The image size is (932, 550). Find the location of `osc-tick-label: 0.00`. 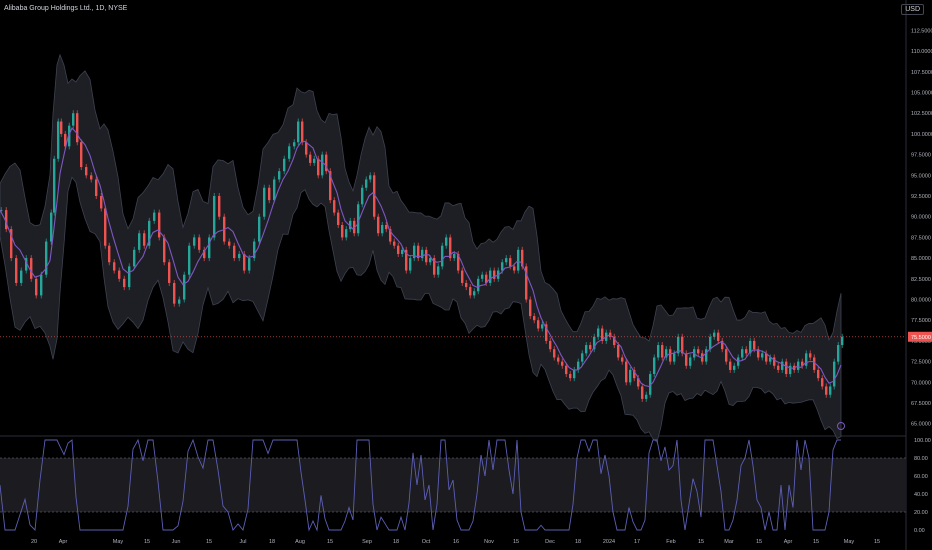

osc-tick-label: 0.00 is located at coordinates (919, 531).